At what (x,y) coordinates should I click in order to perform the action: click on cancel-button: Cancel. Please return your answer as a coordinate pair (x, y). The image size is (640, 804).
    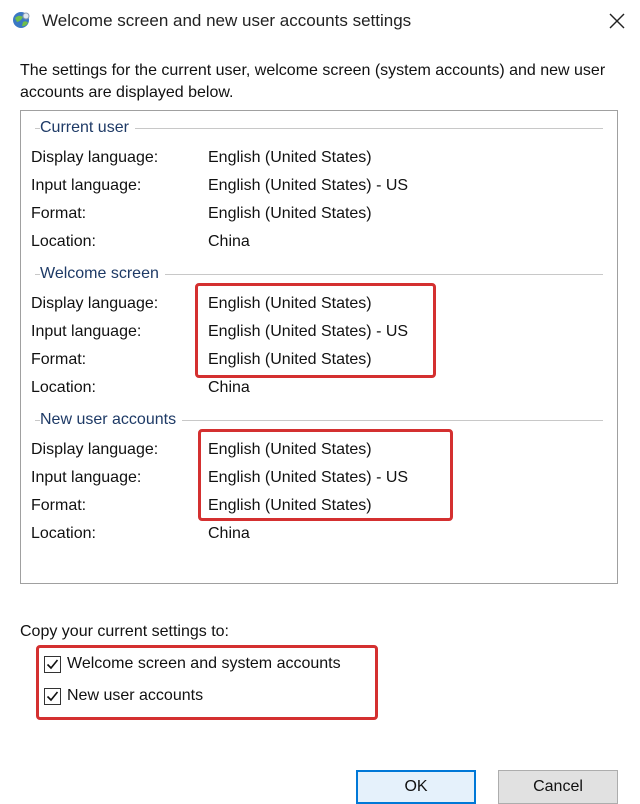
    Looking at the image, I should click on (558, 787).